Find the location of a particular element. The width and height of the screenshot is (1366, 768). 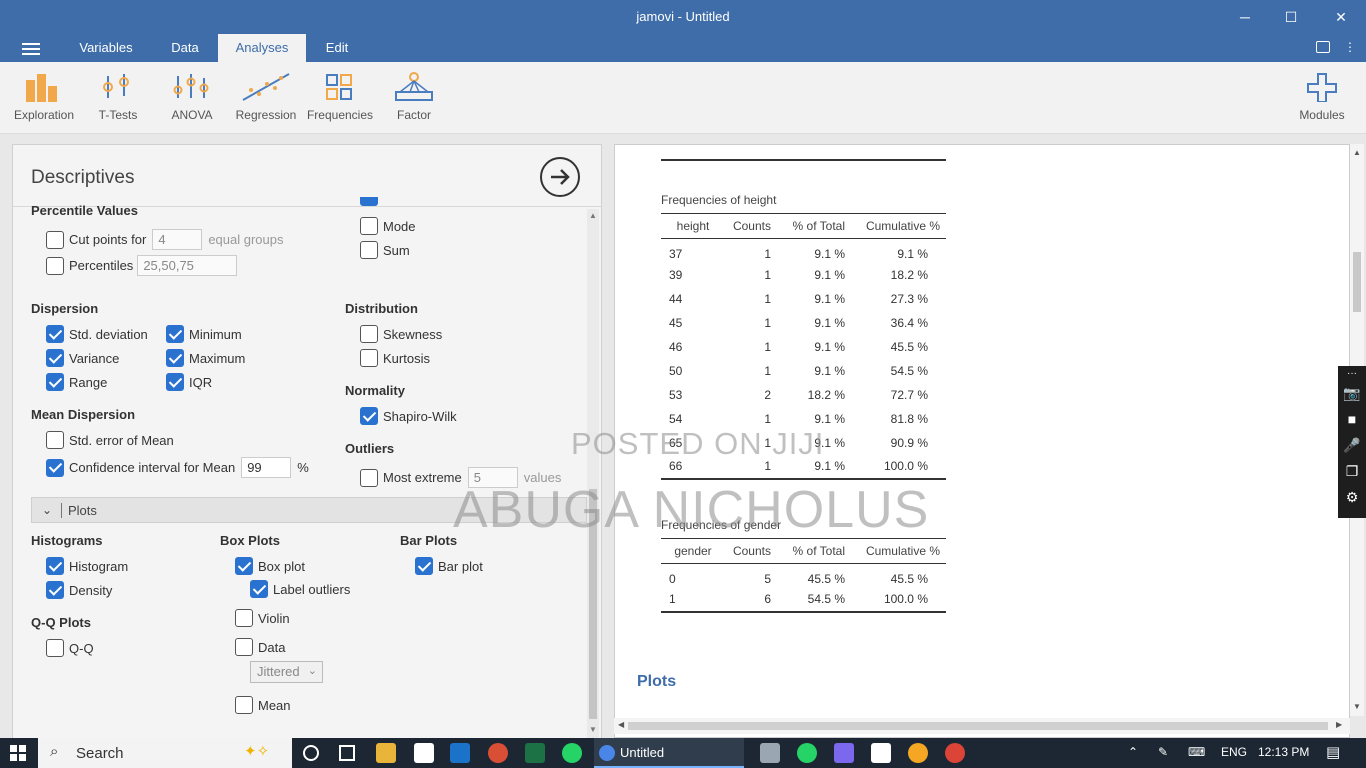

tab-analyses: Analyses is located at coordinates (262, 48).